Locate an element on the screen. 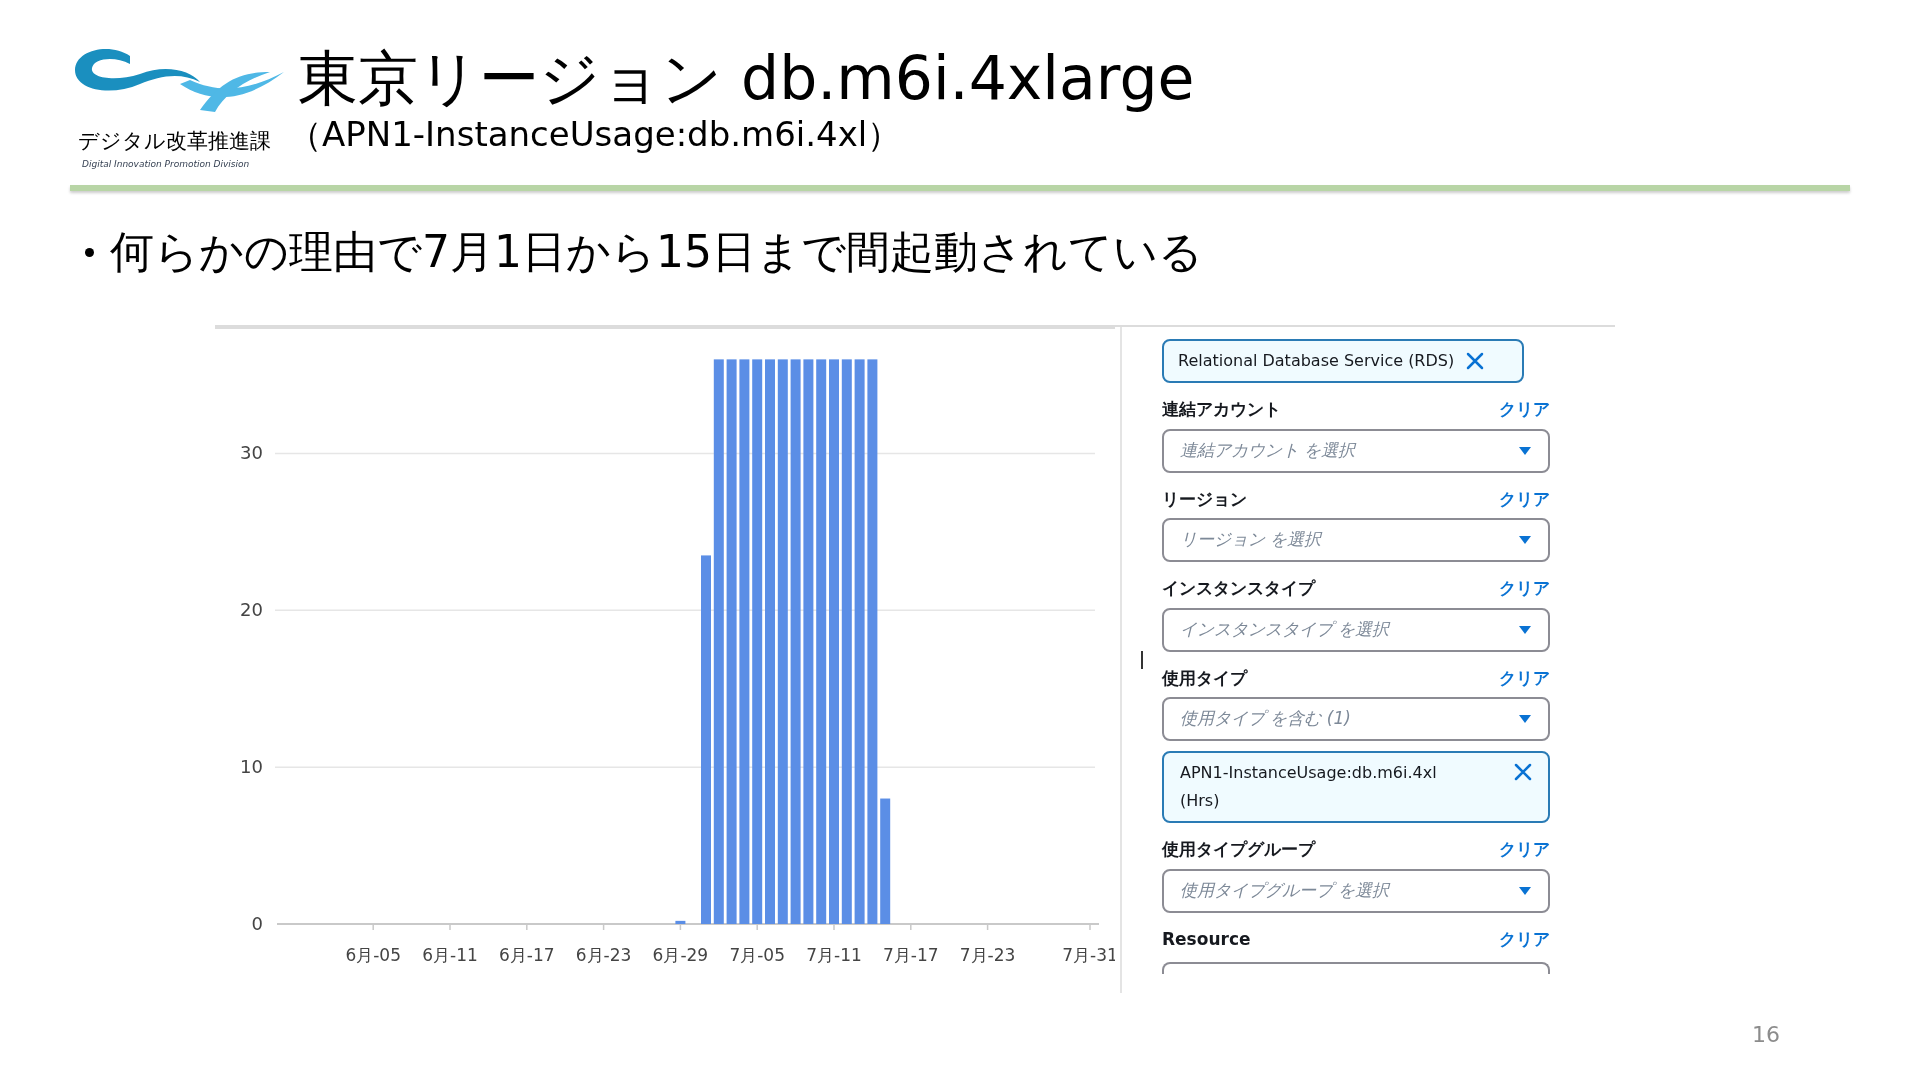 The width and height of the screenshot is (1920, 1080). filter-dropdown: インスタンスタイプ を選択 is located at coordinates (1356, 629).